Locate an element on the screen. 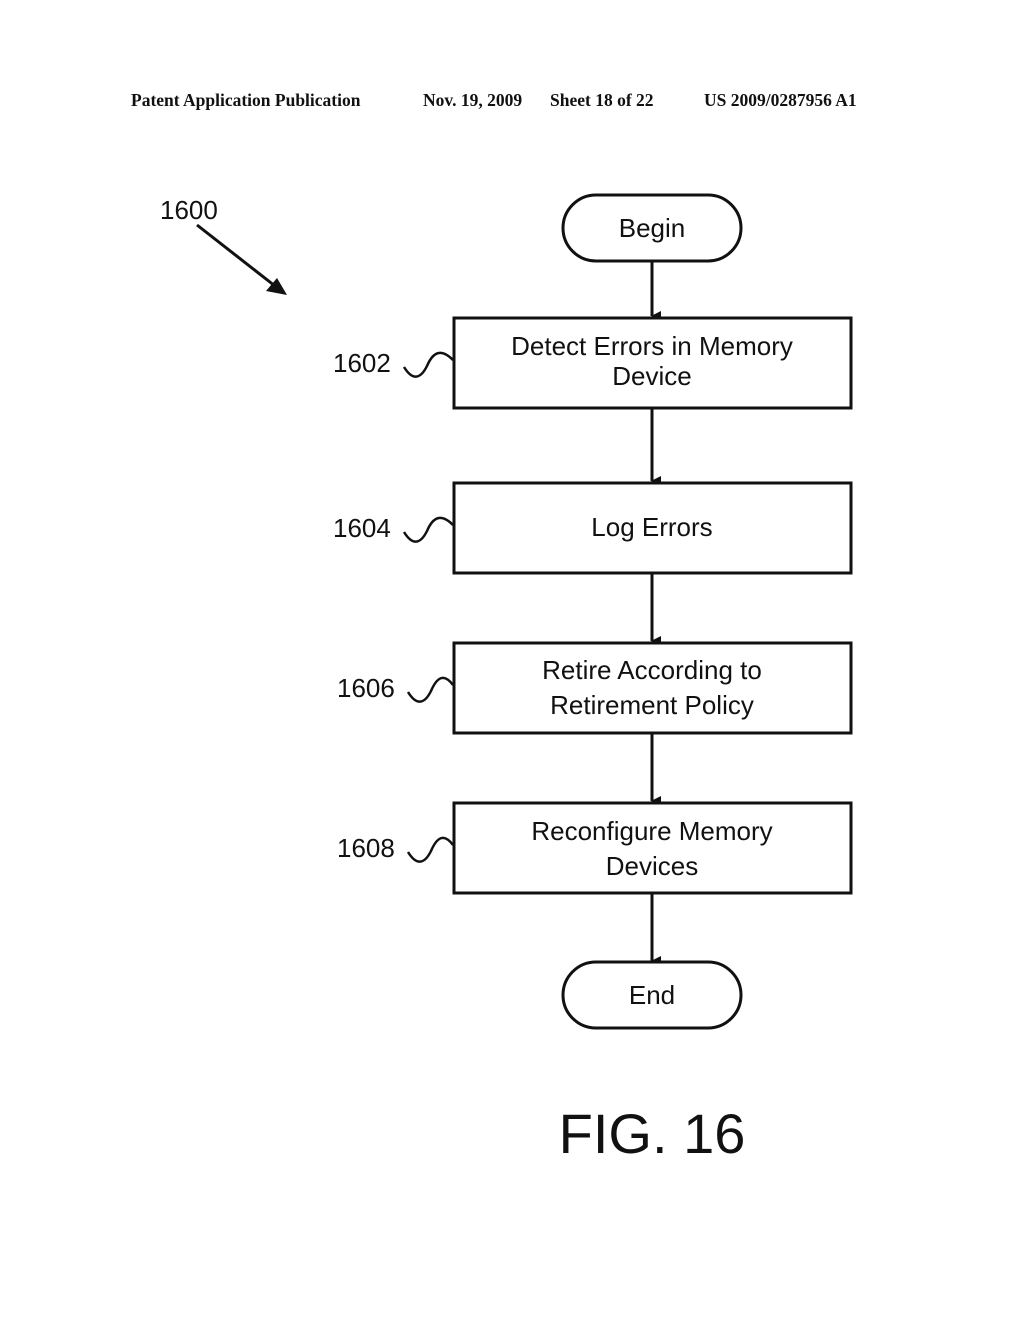  figure-reference-label: 1600 is located at coordinates (189, 210).